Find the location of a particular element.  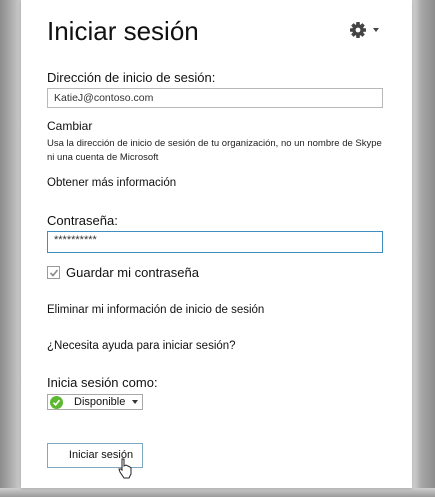

presence-available-icon is located at coordinates (56, 402).